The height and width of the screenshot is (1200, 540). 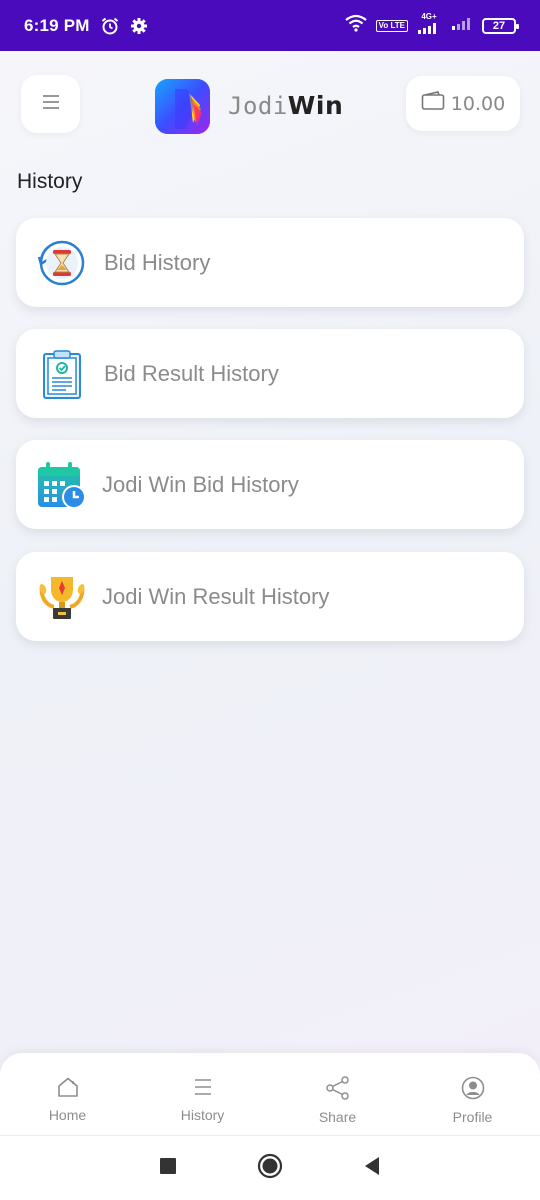 I want to click on nav-profile: Profile, so click(x=472, y=1094).